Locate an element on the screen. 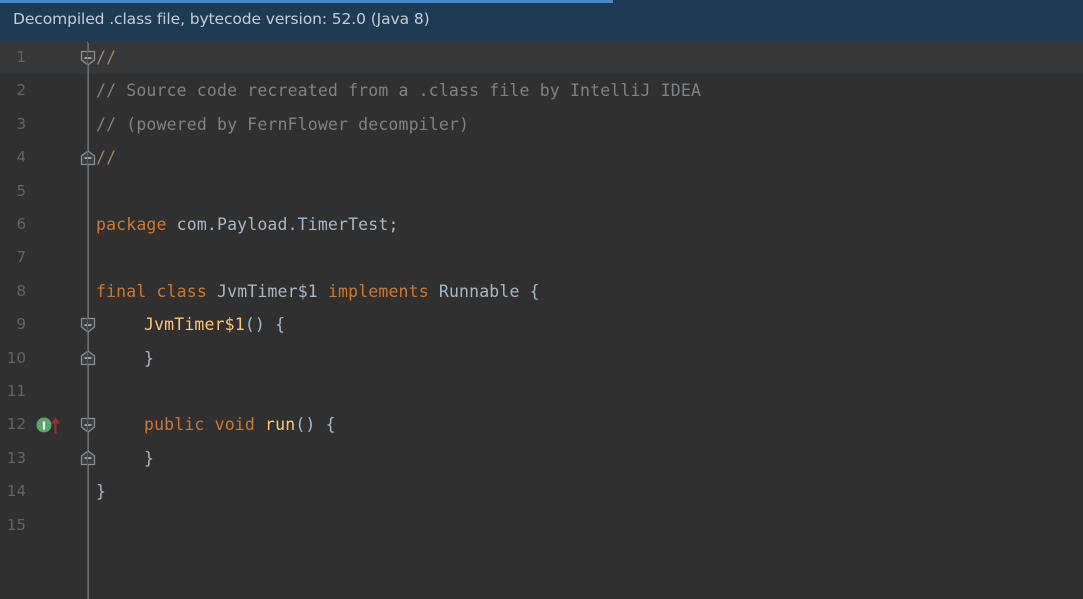  code-token-kw: package is located at coordinates (131, 224).